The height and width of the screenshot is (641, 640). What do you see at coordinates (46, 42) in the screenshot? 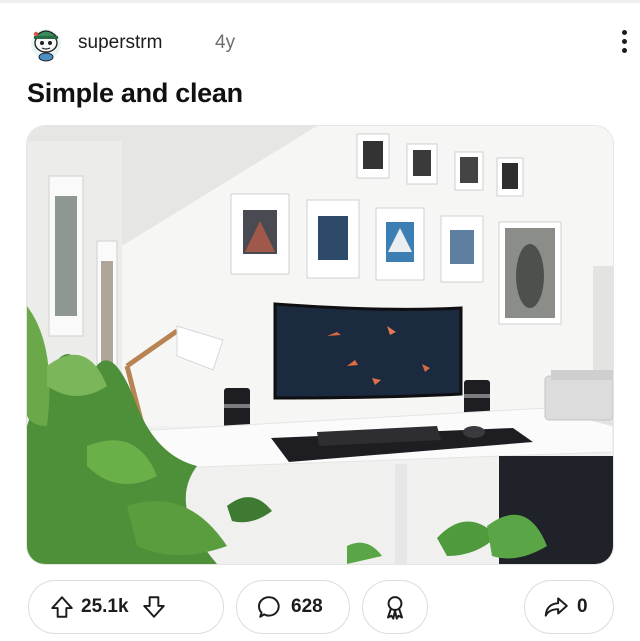
I see `reddit-snoo-avatar-icon` at bounding box center [46, 42].